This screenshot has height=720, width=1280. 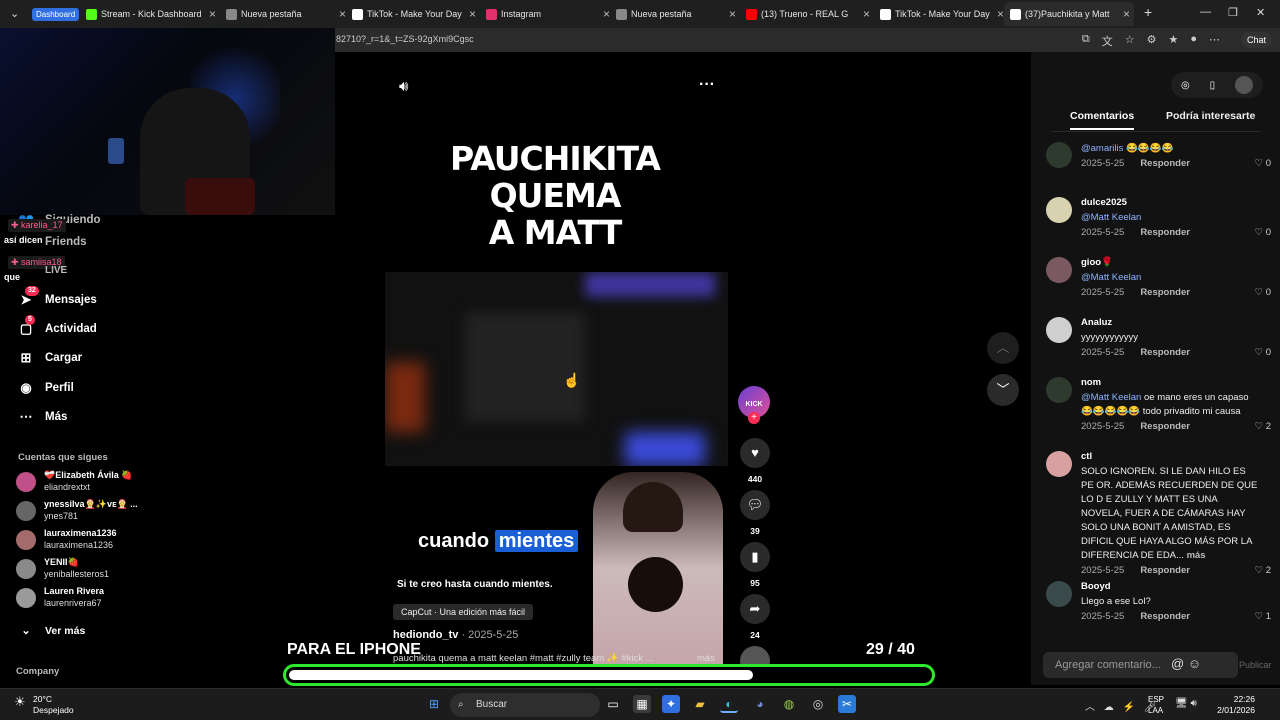 I want to click on nav-item-mas: ⋯ Más, so click(x=43, y=417).